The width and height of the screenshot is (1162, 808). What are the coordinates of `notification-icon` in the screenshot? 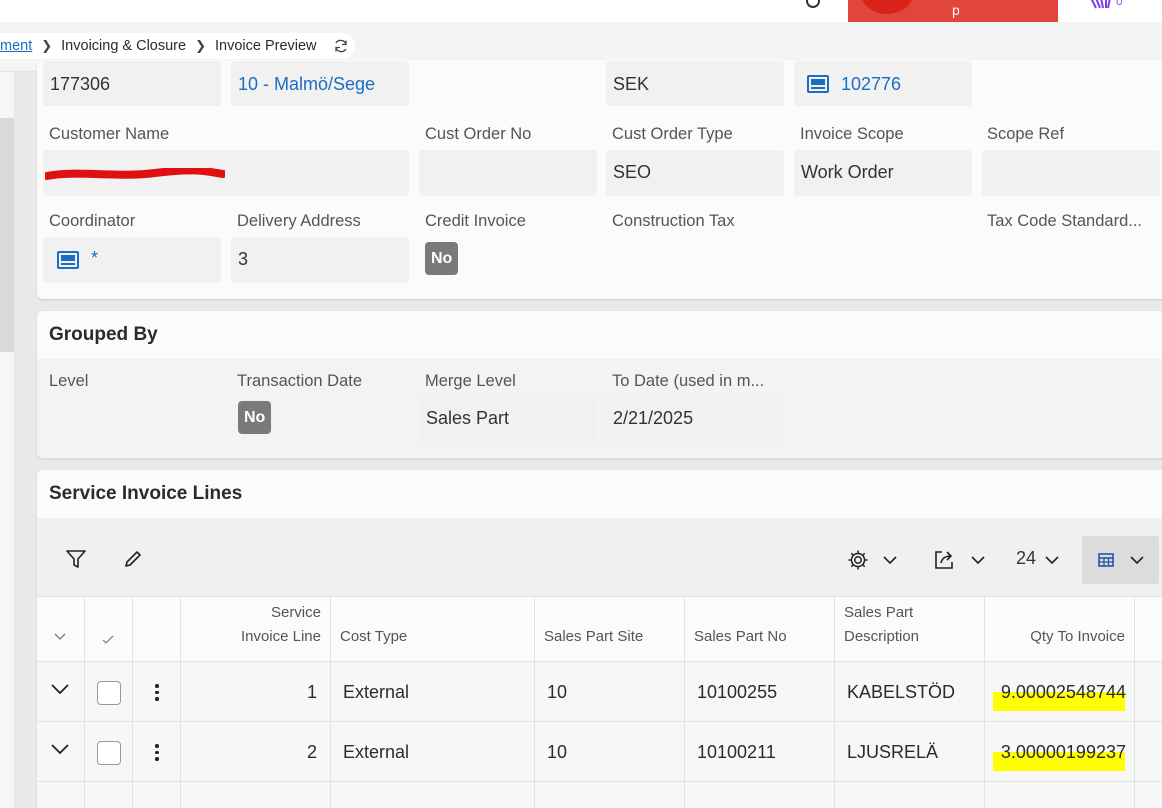 It's located at (813, 4).